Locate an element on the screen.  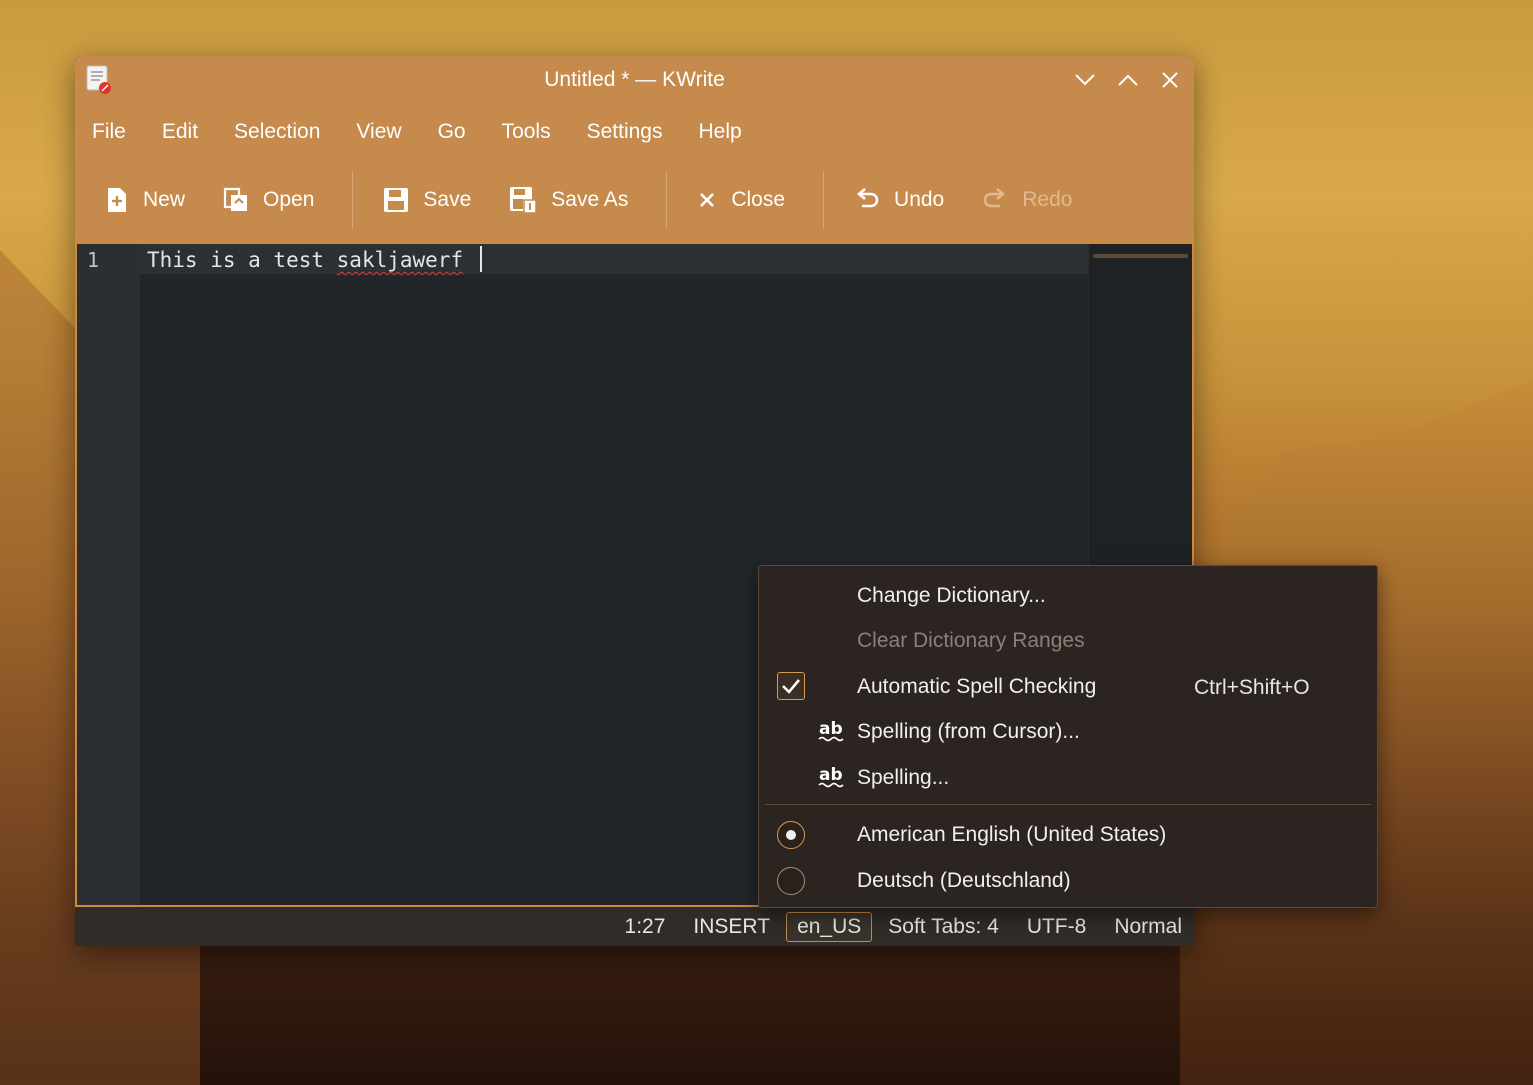
menu-view: View is located at coordinates (378, 132).